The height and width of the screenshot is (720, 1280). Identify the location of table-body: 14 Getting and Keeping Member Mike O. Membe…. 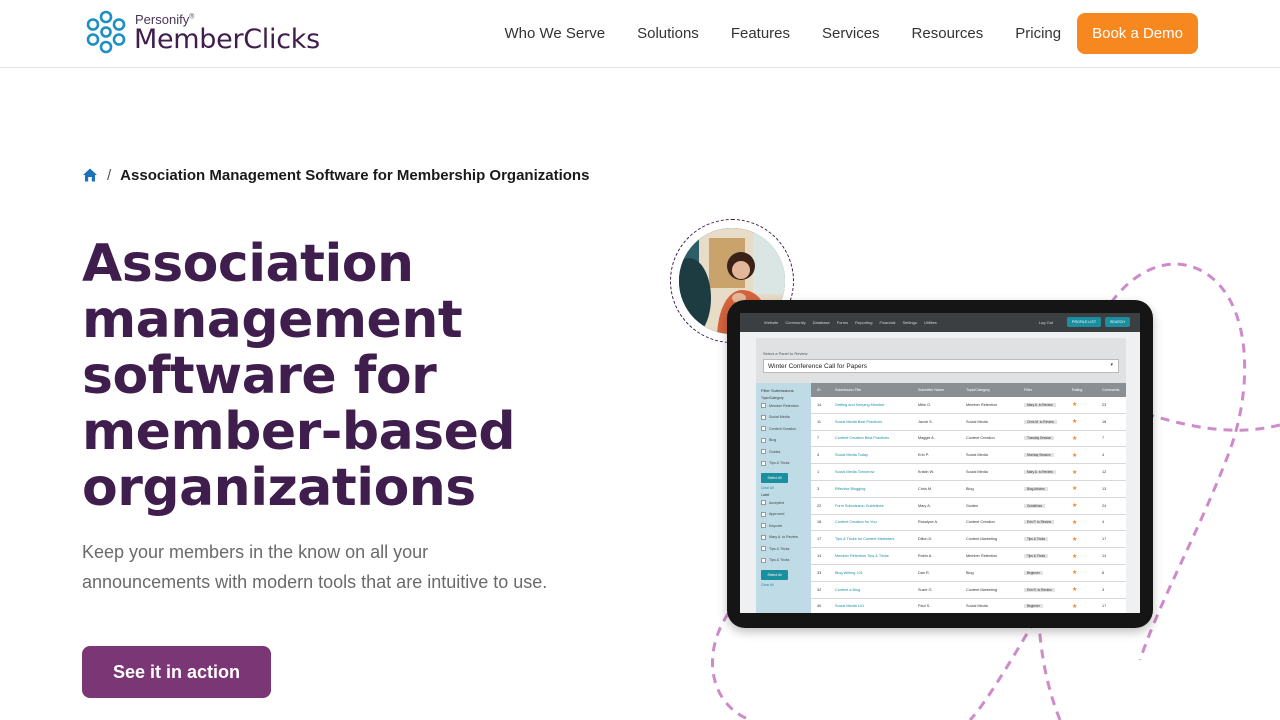
(968, 505).